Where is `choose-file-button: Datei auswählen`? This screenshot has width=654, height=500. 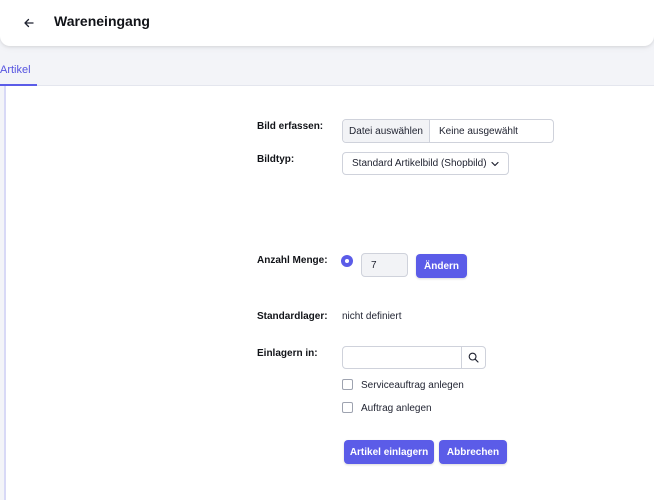 choose-file-button: Datei auswählen is located at coordinates (386, 131).